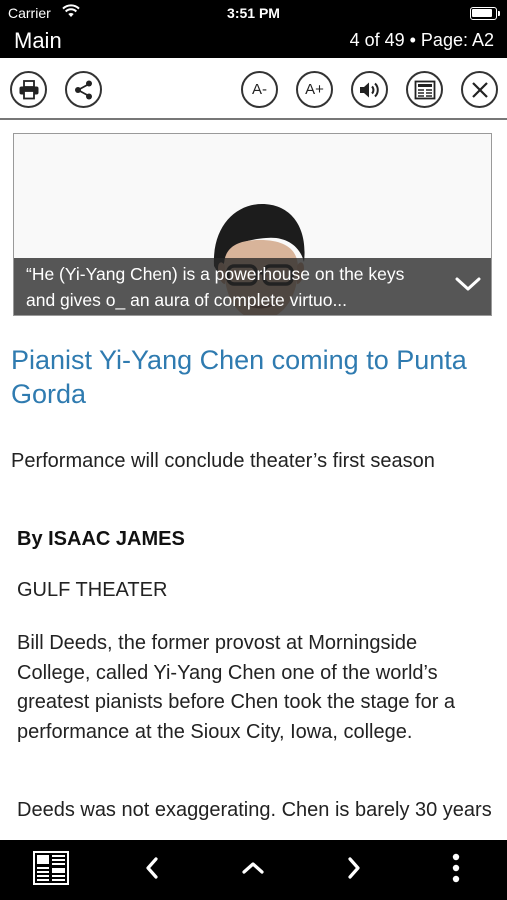 The width and height of the screenshot is (507, 900). I want to click on font-decrease-button: A-, so click(259, 89).